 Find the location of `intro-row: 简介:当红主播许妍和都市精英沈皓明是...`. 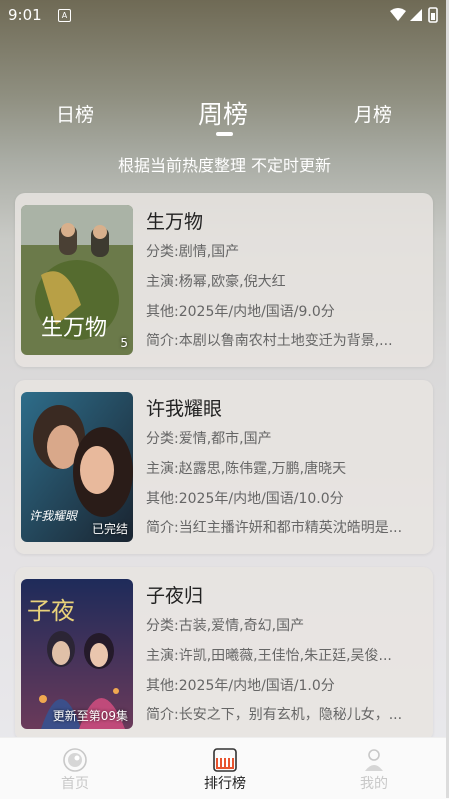

intro-row: 简介:当红主播许妍和都市精英沈皓明是... is located at coordinates (274, 528).